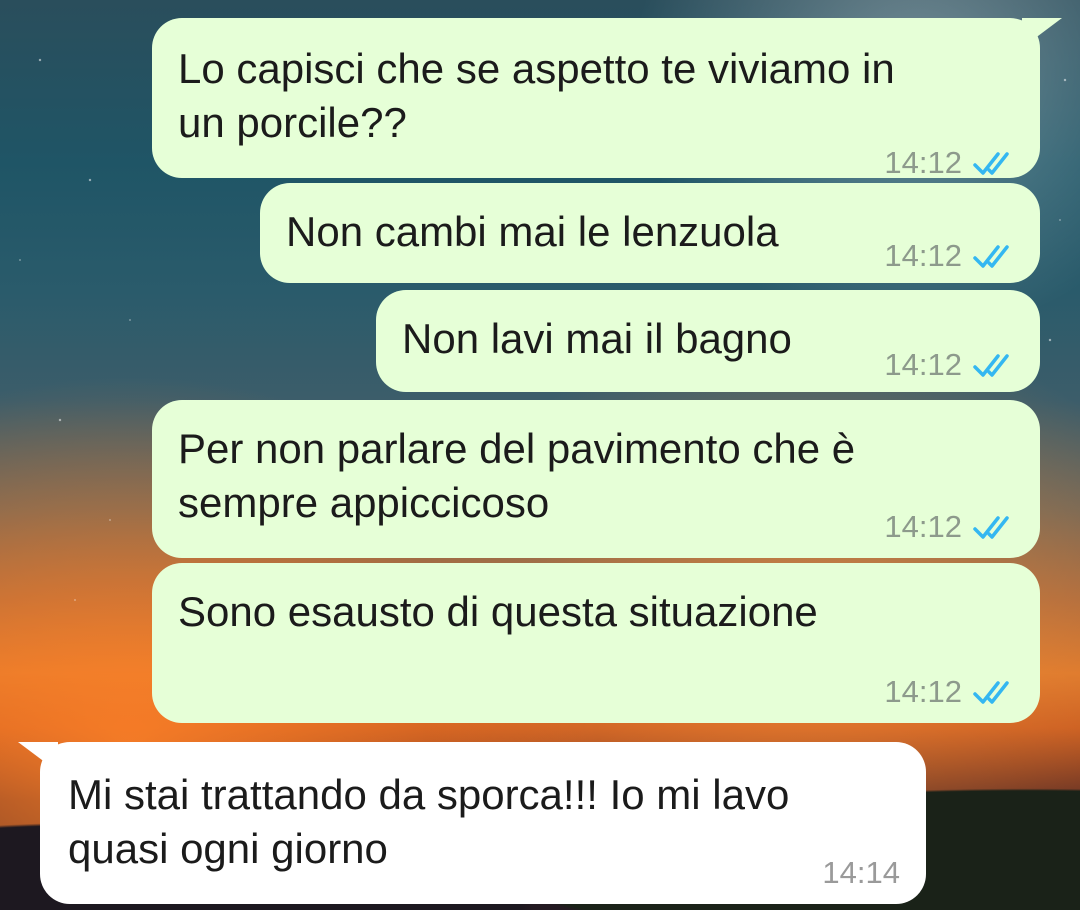 Image resolution: width=1080 pixels, height=910 pixels. Describe the element at coordinates (498, 611) in the screenshot. I see `message-text: Sono esausto di questa situazione` at that location.